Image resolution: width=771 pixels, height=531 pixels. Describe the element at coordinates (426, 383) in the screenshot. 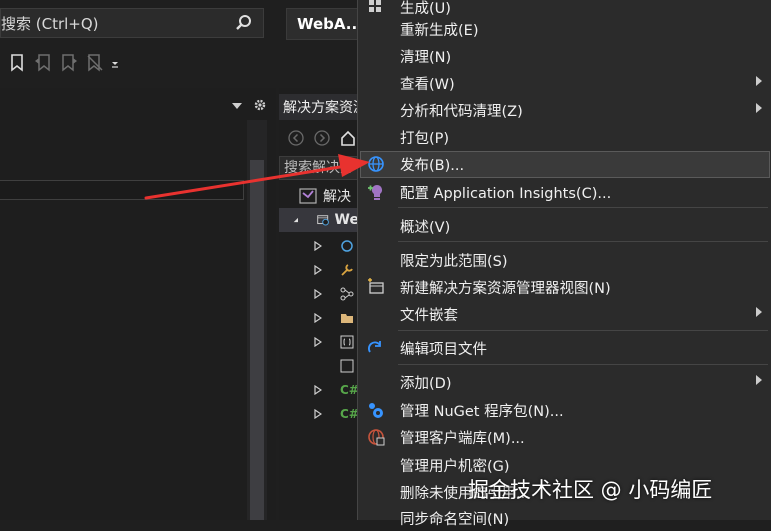

I see `menu-item-label: 添加(D)` at that location.